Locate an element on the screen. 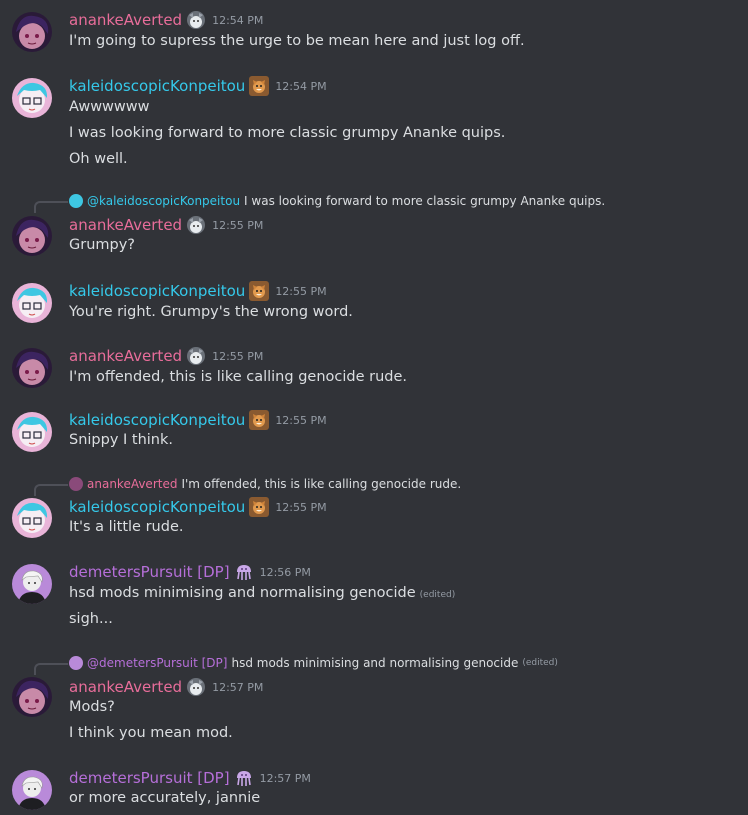 Image resolution: width=748 pixels, height=815 pixels. message-text: or more accurately, jannie is located at coordinates (165, 798).